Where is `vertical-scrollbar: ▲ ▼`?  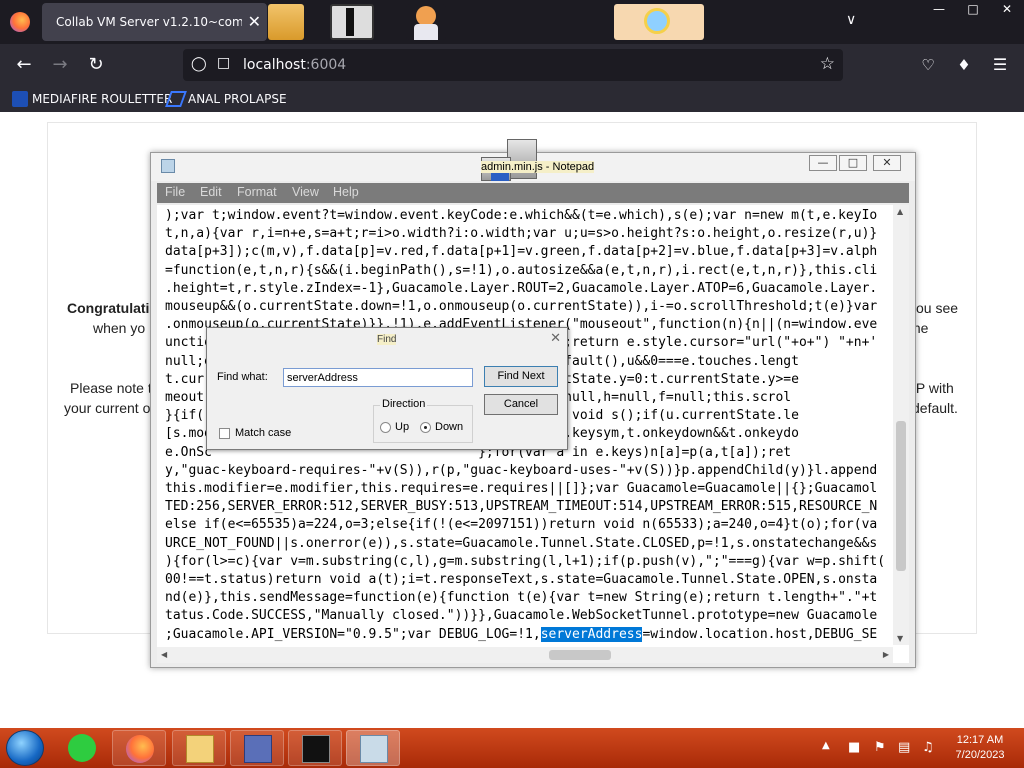
vertical-scrollbar: ▲ ▼ is located at coordinates (901, 425).